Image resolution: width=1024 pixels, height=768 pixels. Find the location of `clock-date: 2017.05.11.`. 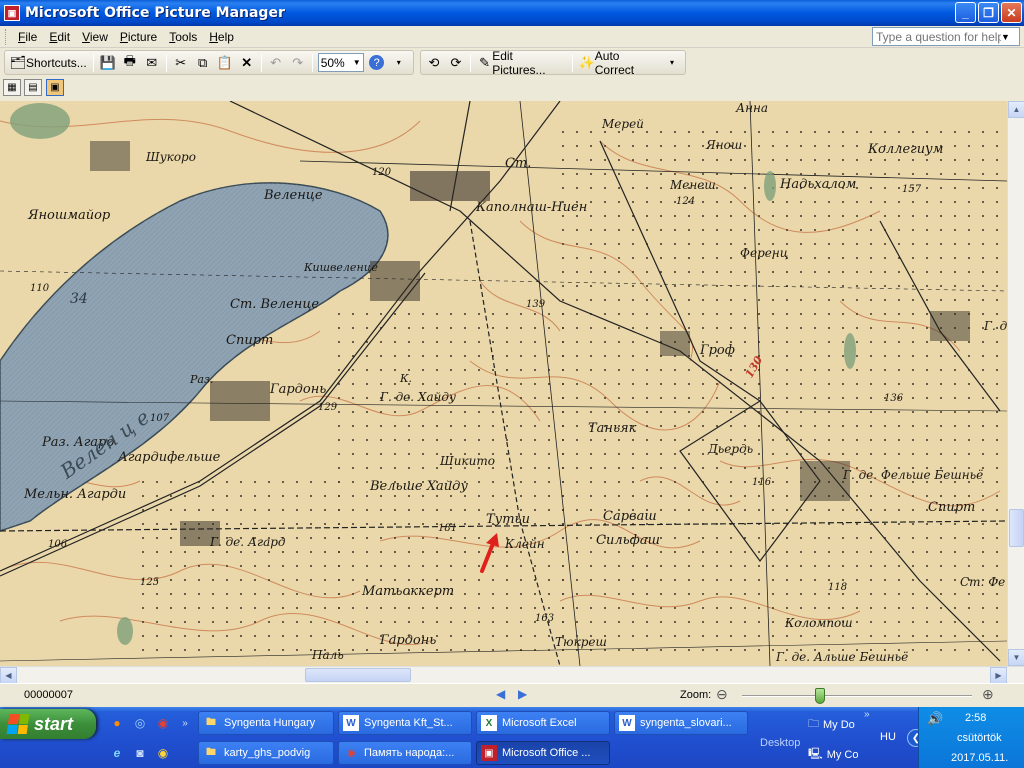

clock-date: 2017.05.11. is located at coordinates (980, 758).